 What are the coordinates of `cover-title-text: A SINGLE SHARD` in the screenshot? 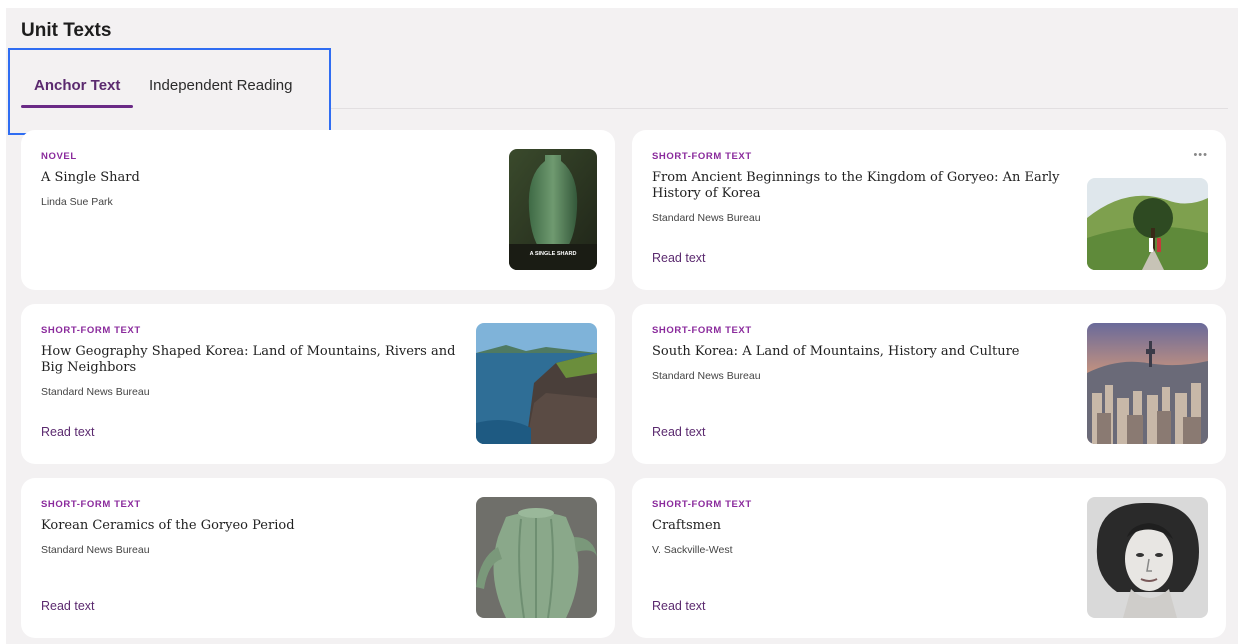 It's located at (553, 254).